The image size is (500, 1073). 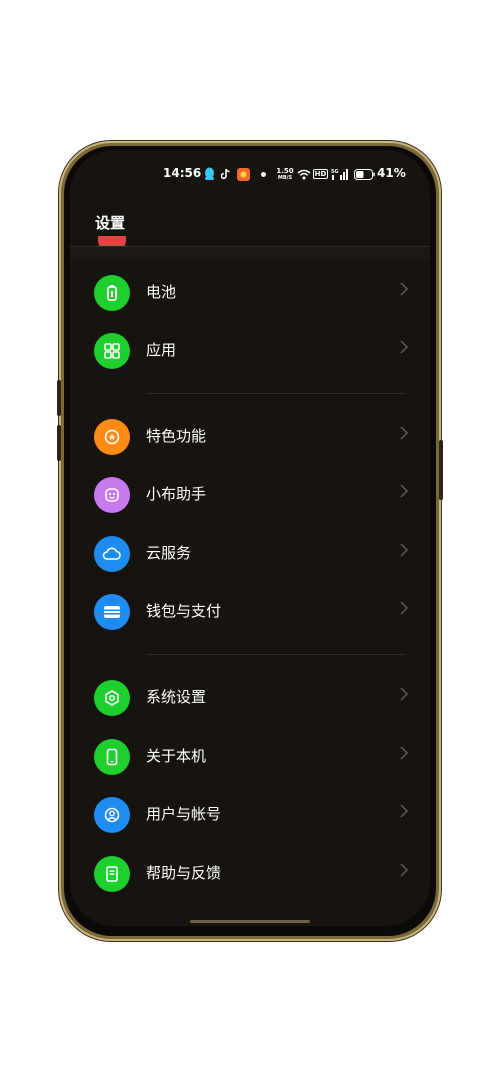 What do you see at coordinates (250, 350) in the screenshot?
I see `settings-item-apps: 应用` at bounding box center [250, 350].